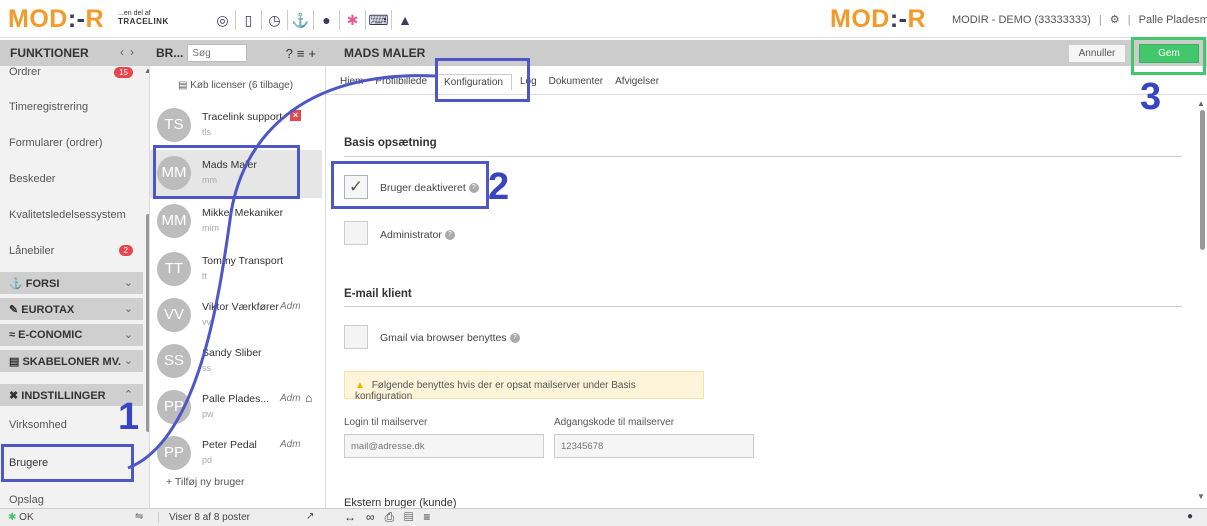 The width and height of the screenshot is (1207, 526). What do you see at coordinates (356, 337) in the screenshot?
I see `gmail-checkbox` at bounding box center [356, 337].